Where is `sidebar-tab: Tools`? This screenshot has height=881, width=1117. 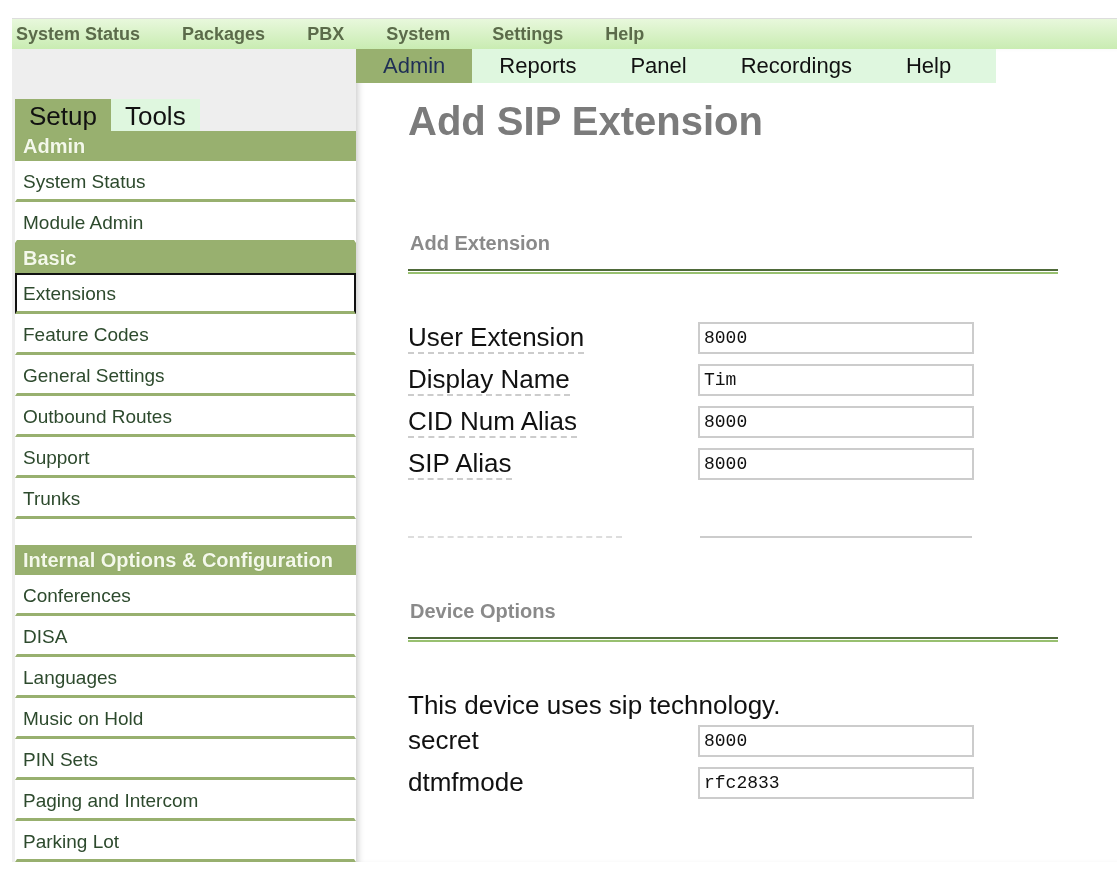
sidebar-tab: Tools is located at coordinates (155, 115).